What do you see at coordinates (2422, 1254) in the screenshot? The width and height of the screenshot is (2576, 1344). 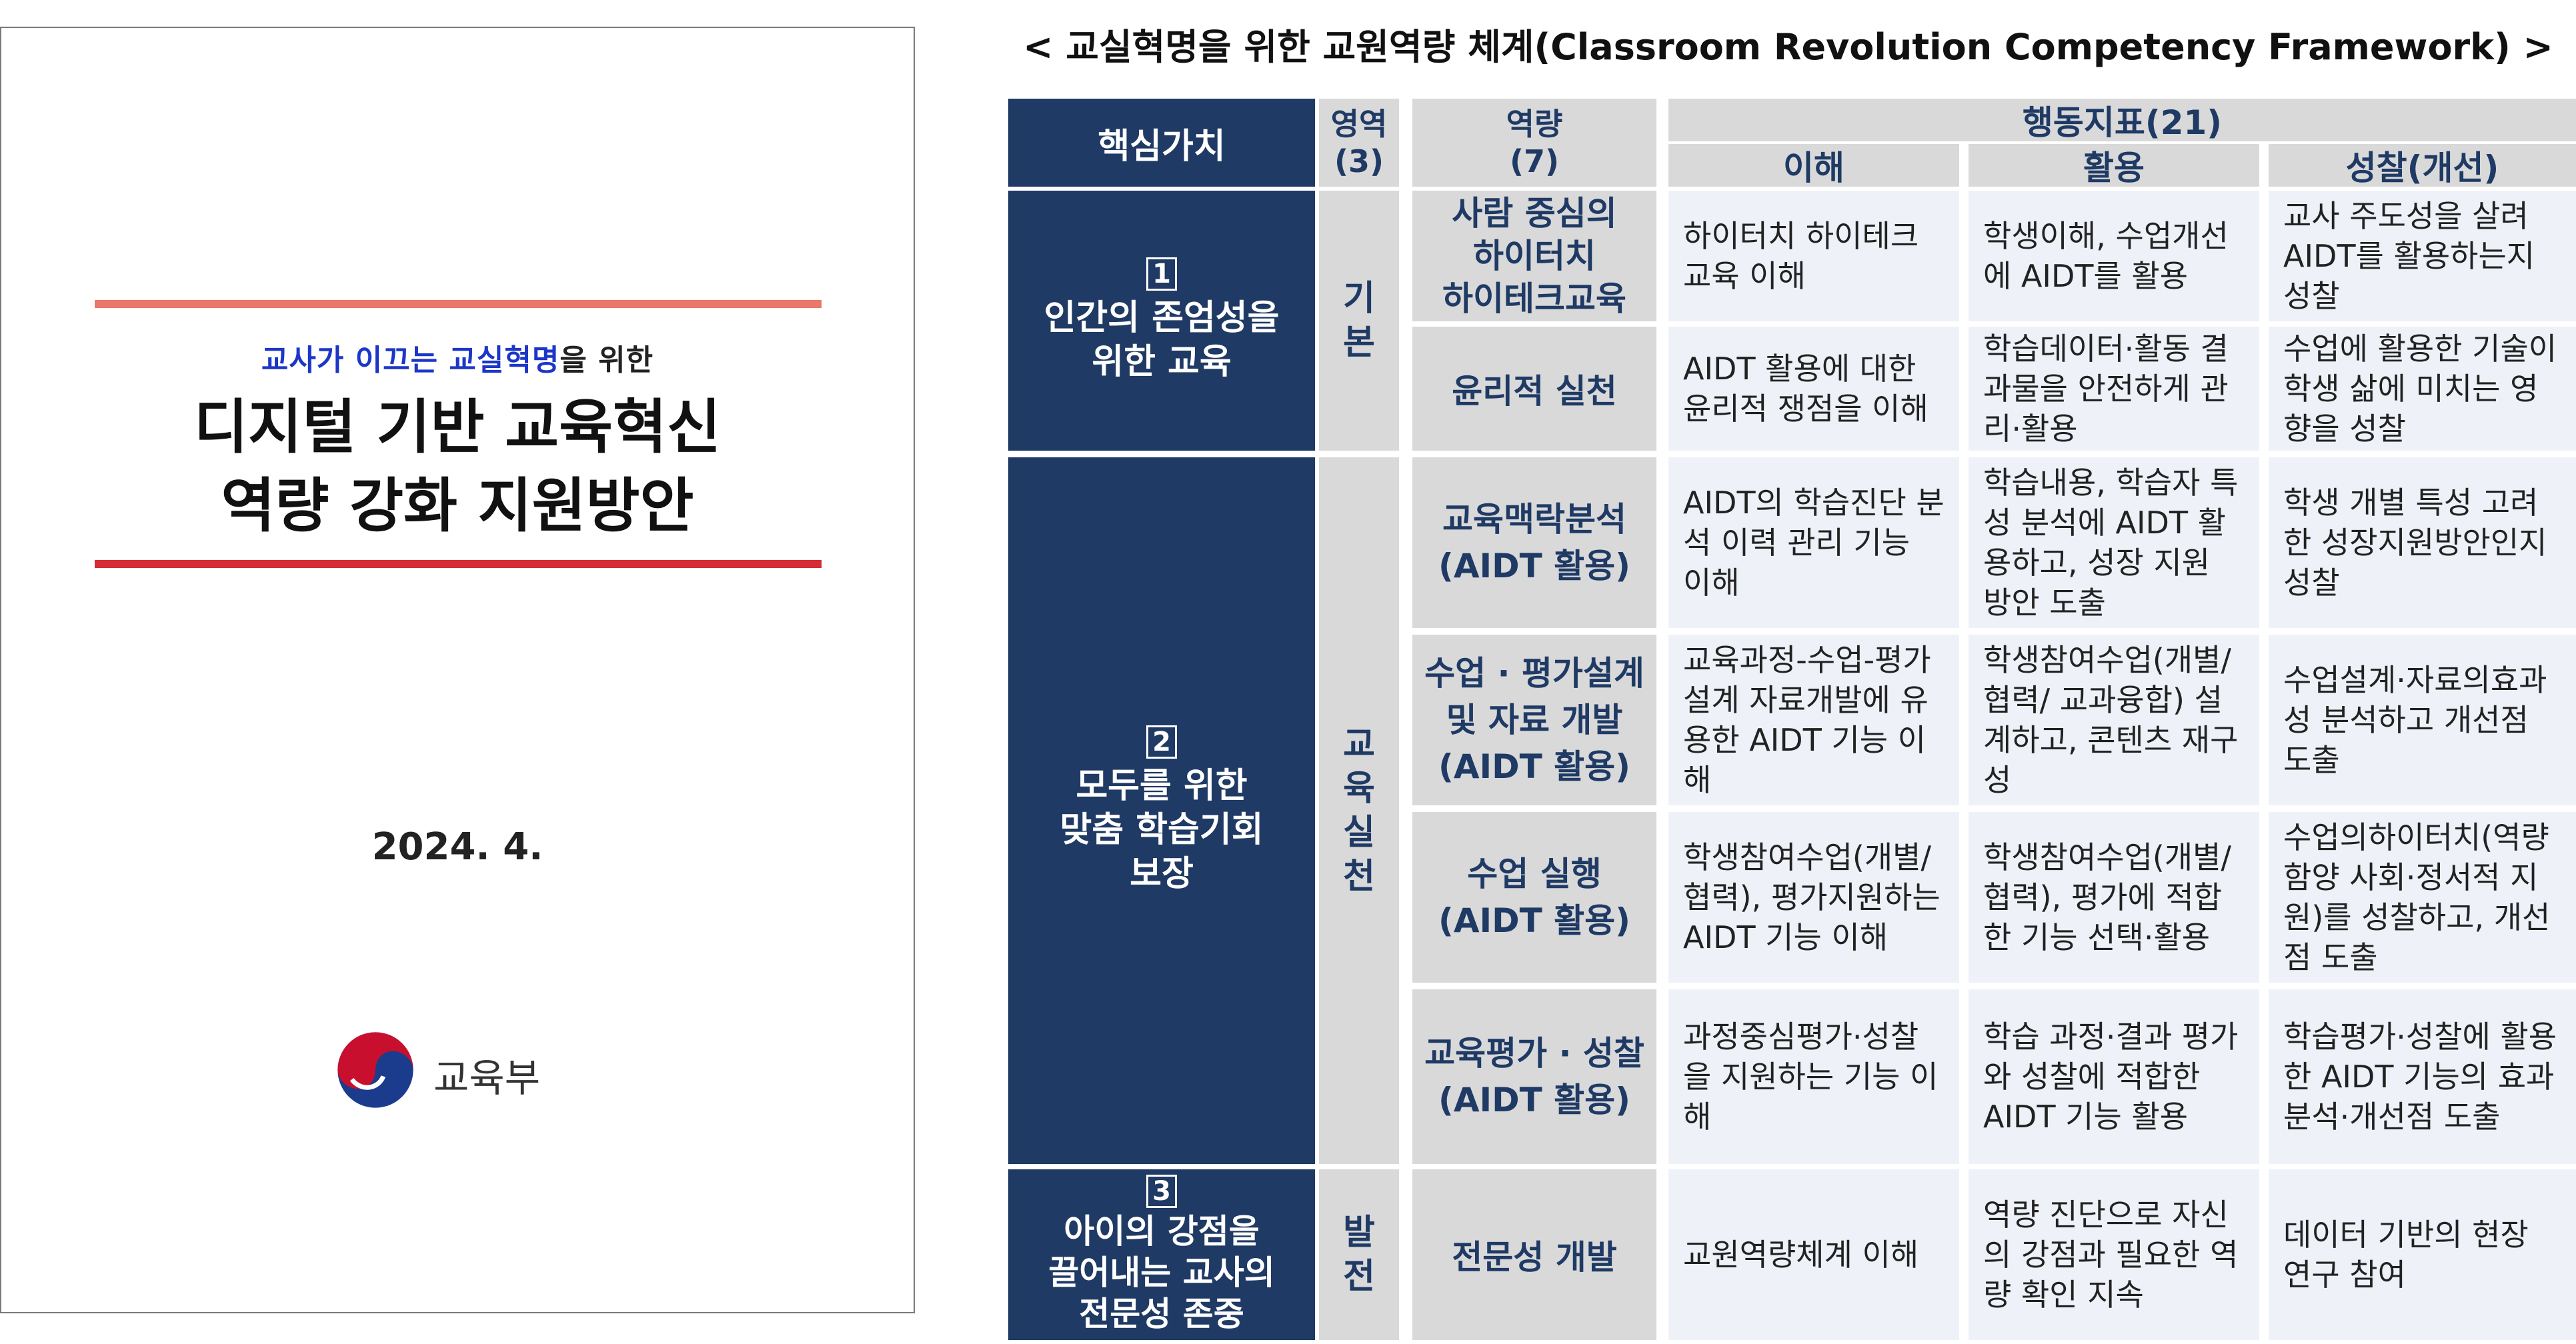 I see `row7-reflect: 데이터 기반의 현장 연구 참여` at bounding box center [2422, 1254].